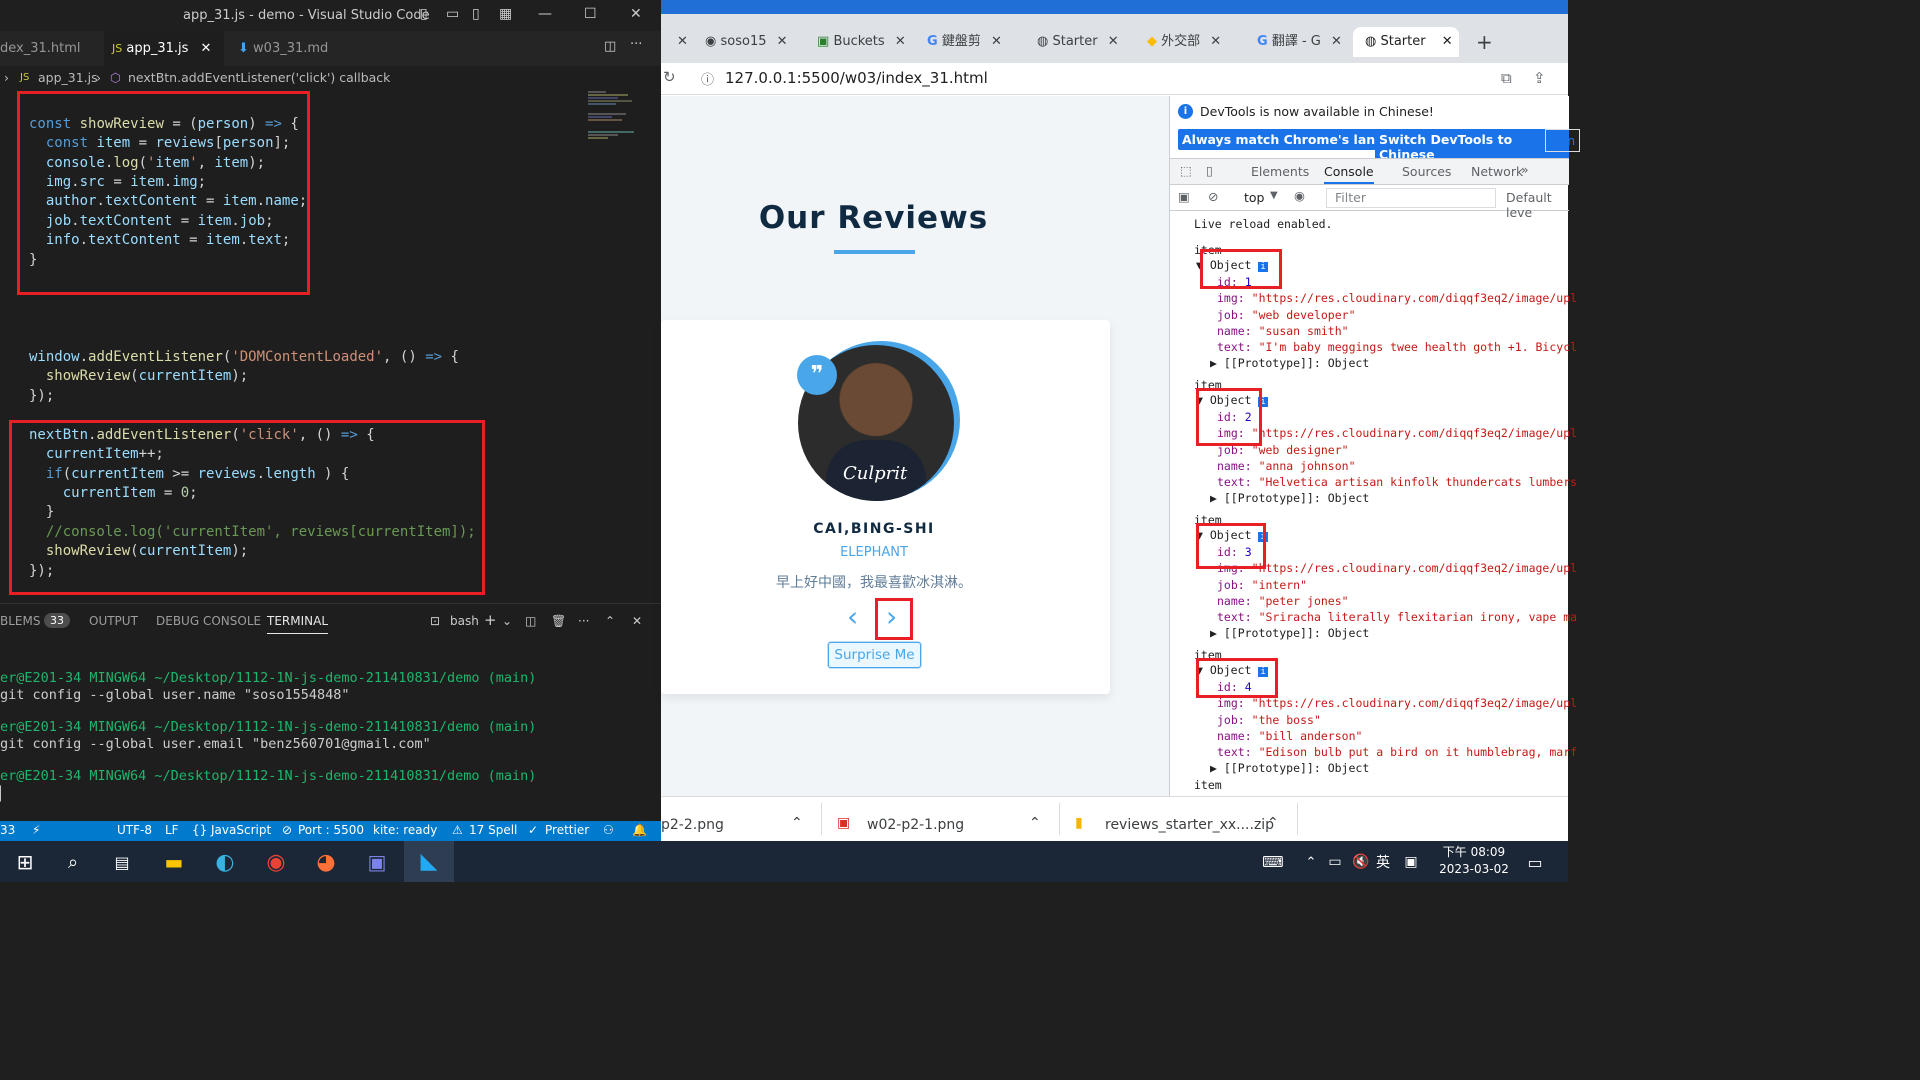  I want to click on lightning-icon: ⚡, so click(36, 830).